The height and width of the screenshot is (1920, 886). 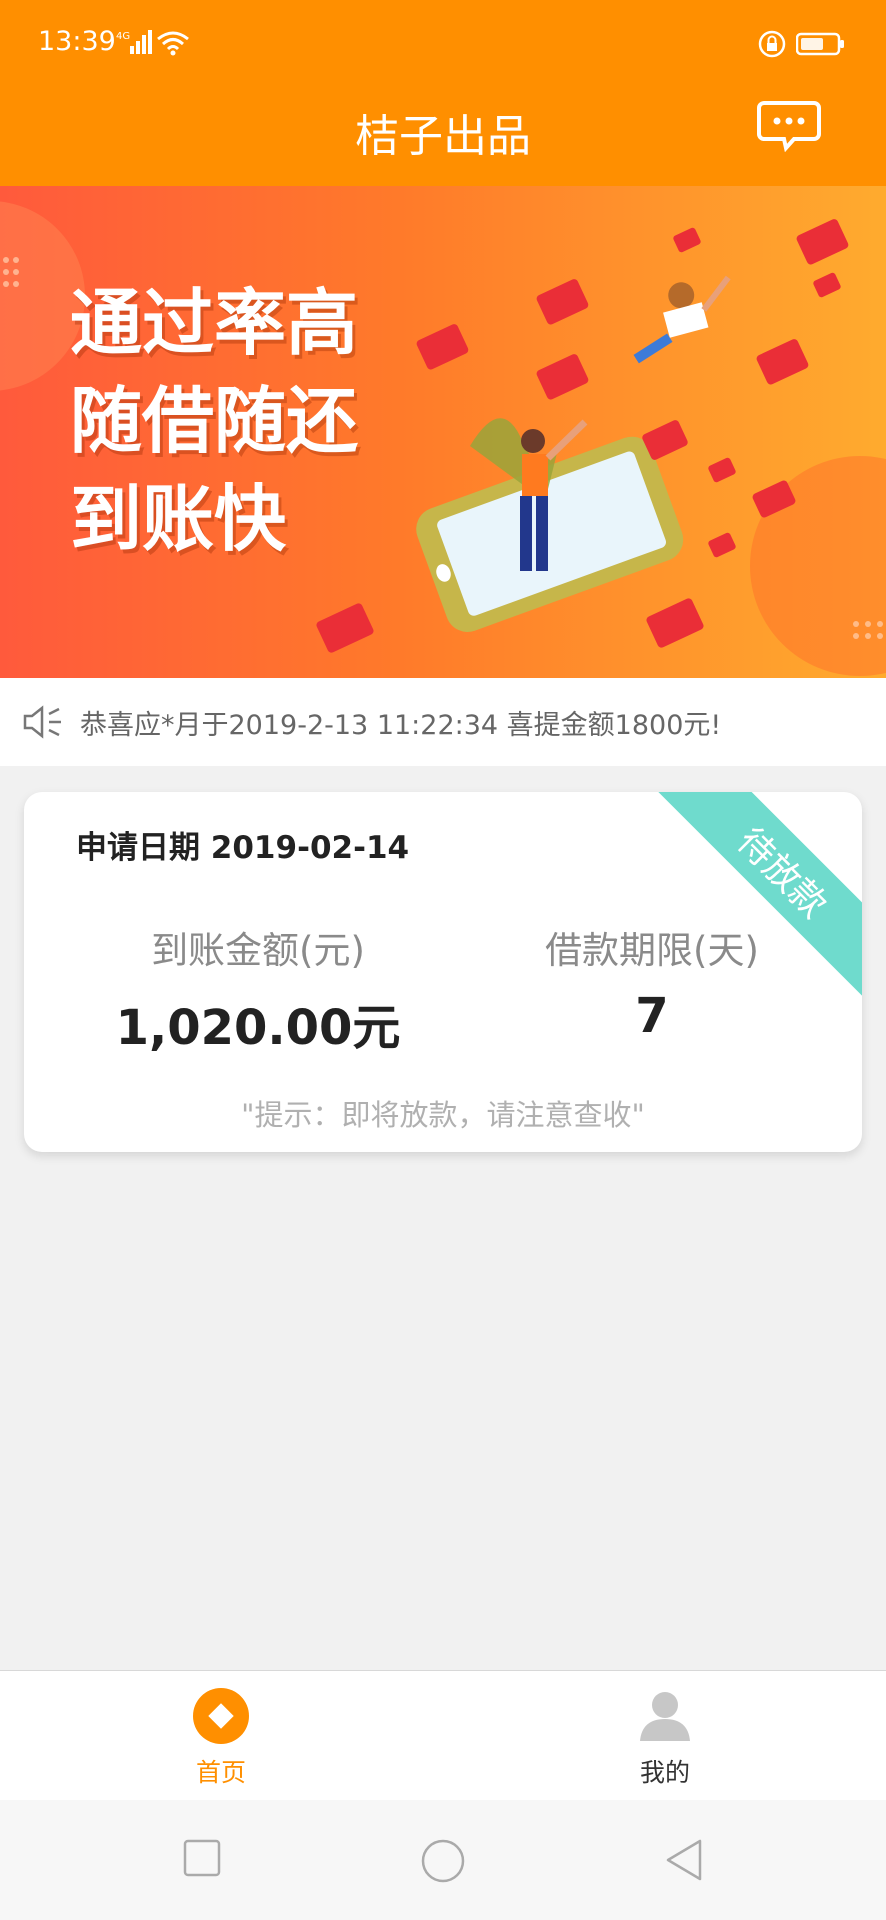 I want to click on network-label: 4G, so click(x=123, y=36).